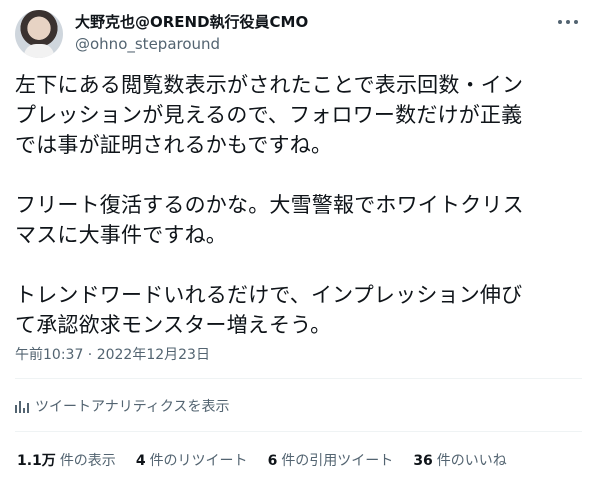 The width and height of the screenshot is (597, 478). I want to click on tweet-line: では事が証明されるかもですね。, so click(174, 145).